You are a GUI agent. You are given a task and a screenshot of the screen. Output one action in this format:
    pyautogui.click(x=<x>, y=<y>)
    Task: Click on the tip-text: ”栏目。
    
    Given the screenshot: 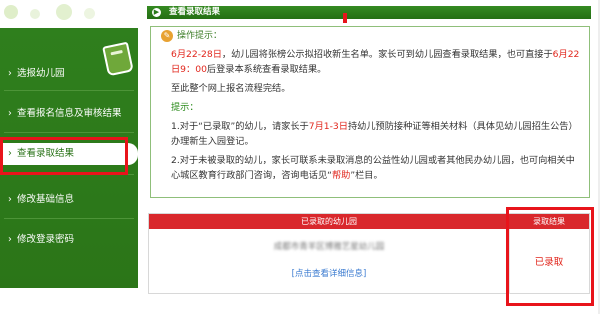 What is the action you would take?
    pyautogui.click(x=366, y=175)
    